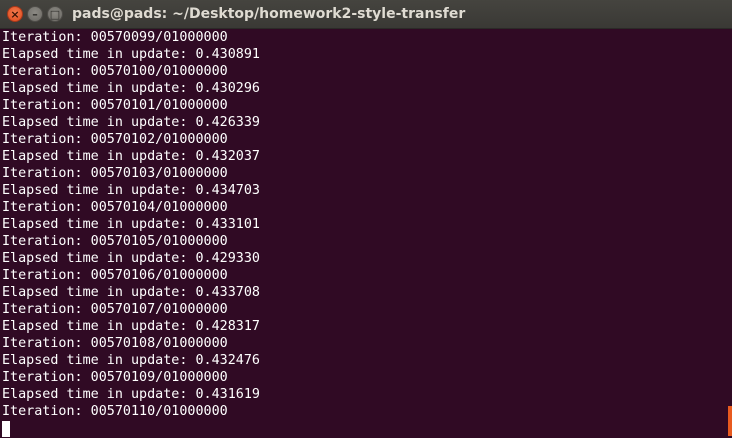 Image resolution: width=732 pixels, height=438 pixels. What do you see at coordinates (131, 258) in the screenshot?
I see `output-line: Elapsed time in update: 0.429330` at bounding box center [131, 258].